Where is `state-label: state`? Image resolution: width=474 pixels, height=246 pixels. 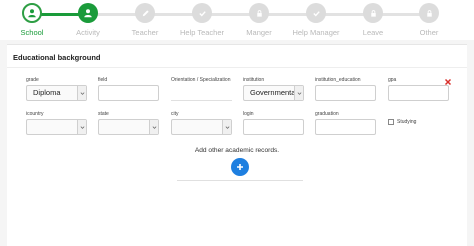
state-label: state is located at coordinates (103, 114).